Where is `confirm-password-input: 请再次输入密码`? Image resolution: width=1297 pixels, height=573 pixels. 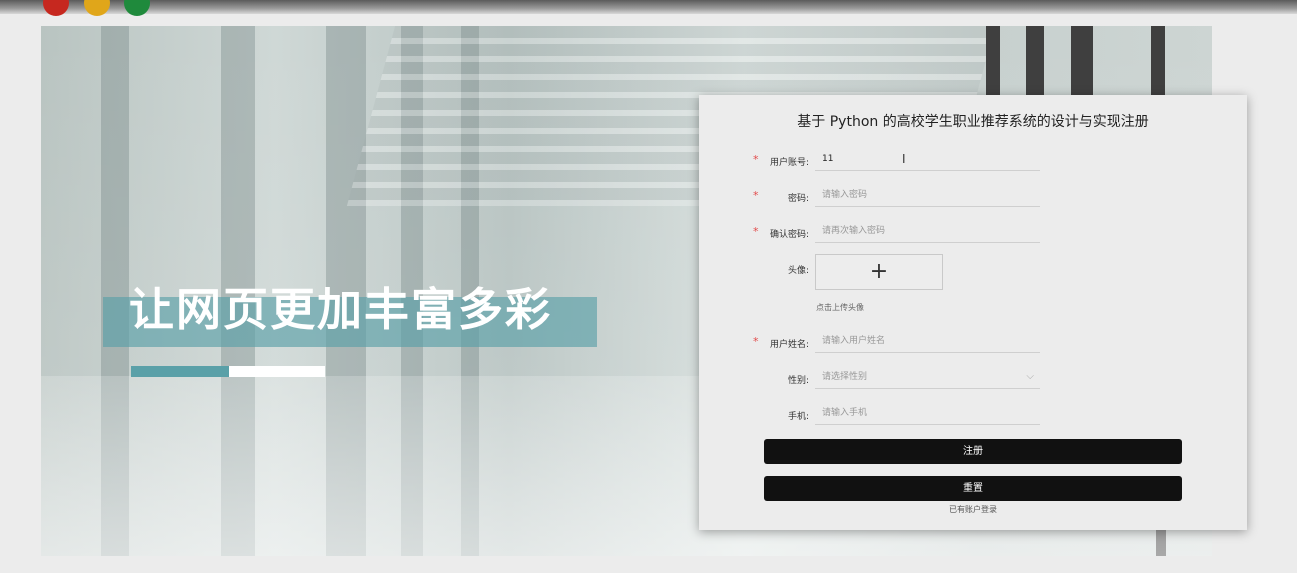
confirm-password-input: 请再次输入密码 is located at coordinates (927, 231).